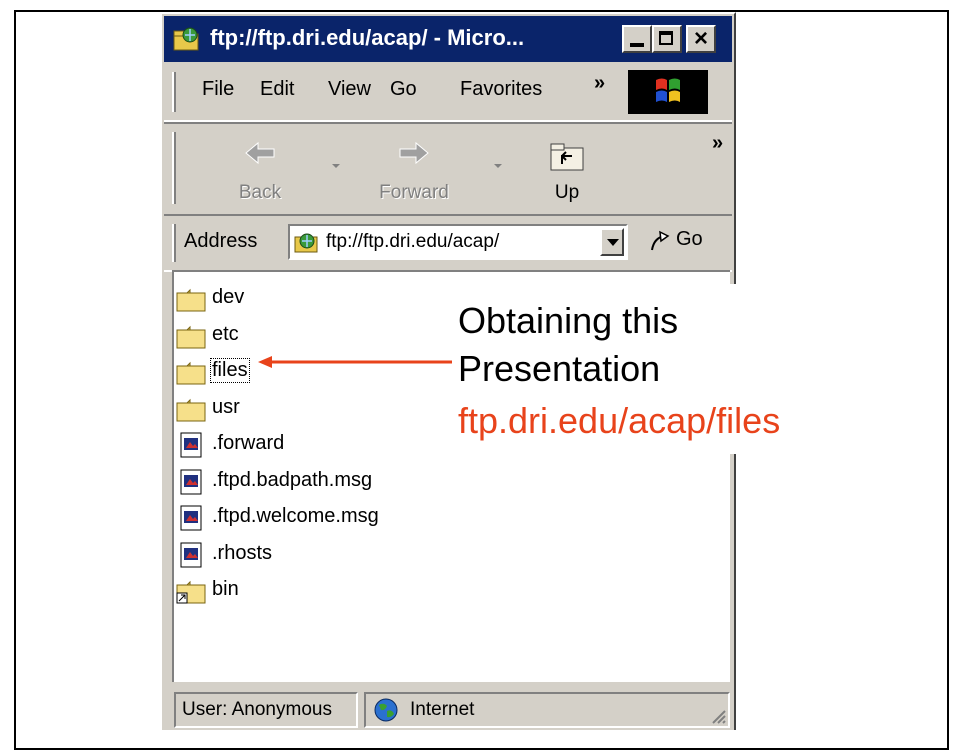  What do you see at coordinates (442, 709) in the screenshot?
I see `status-zone: Internet` at bounding box center [442, 709].